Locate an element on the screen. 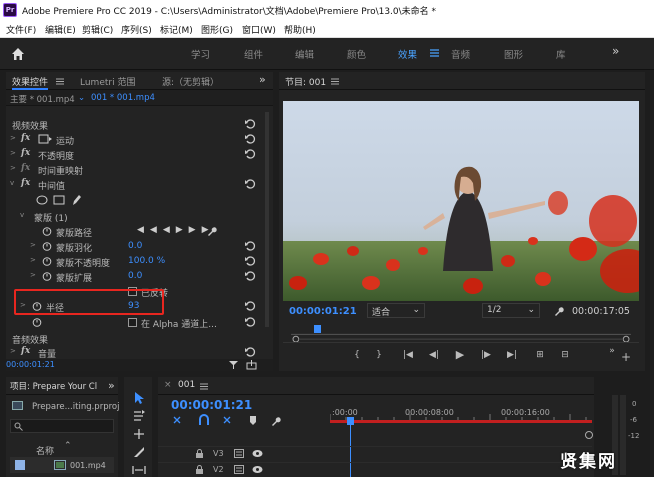  menu-clip: 剪辑(C) is located at coordinates (97, 29).